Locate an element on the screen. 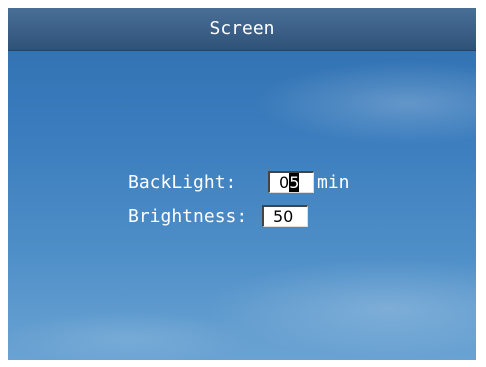  window-title: Screen is located at coordinates (242, 28).